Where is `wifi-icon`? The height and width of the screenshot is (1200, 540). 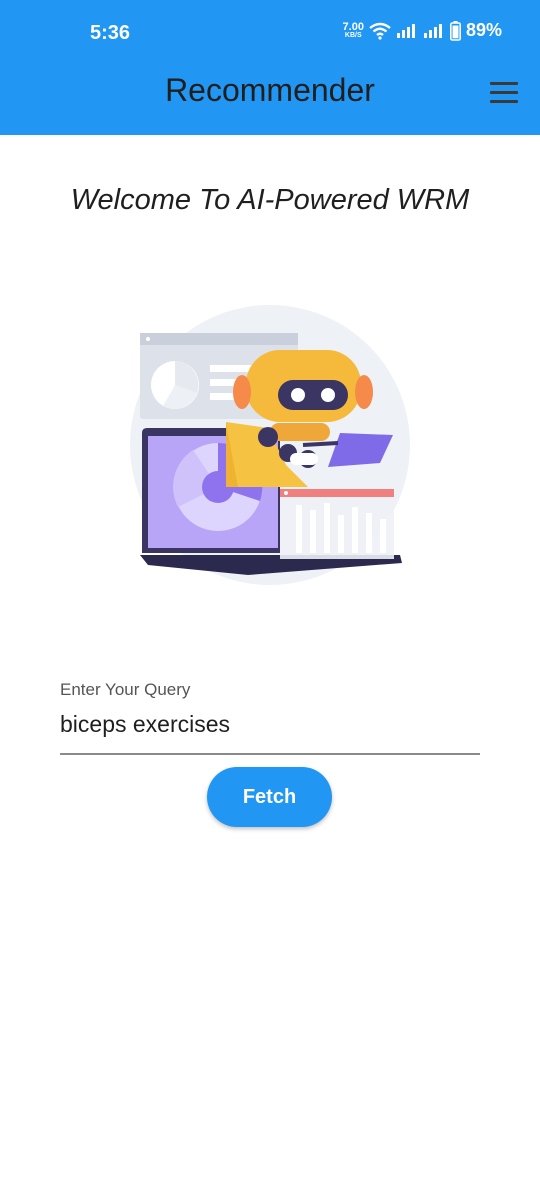 wifi-icon is located at coordinates (380, 31).